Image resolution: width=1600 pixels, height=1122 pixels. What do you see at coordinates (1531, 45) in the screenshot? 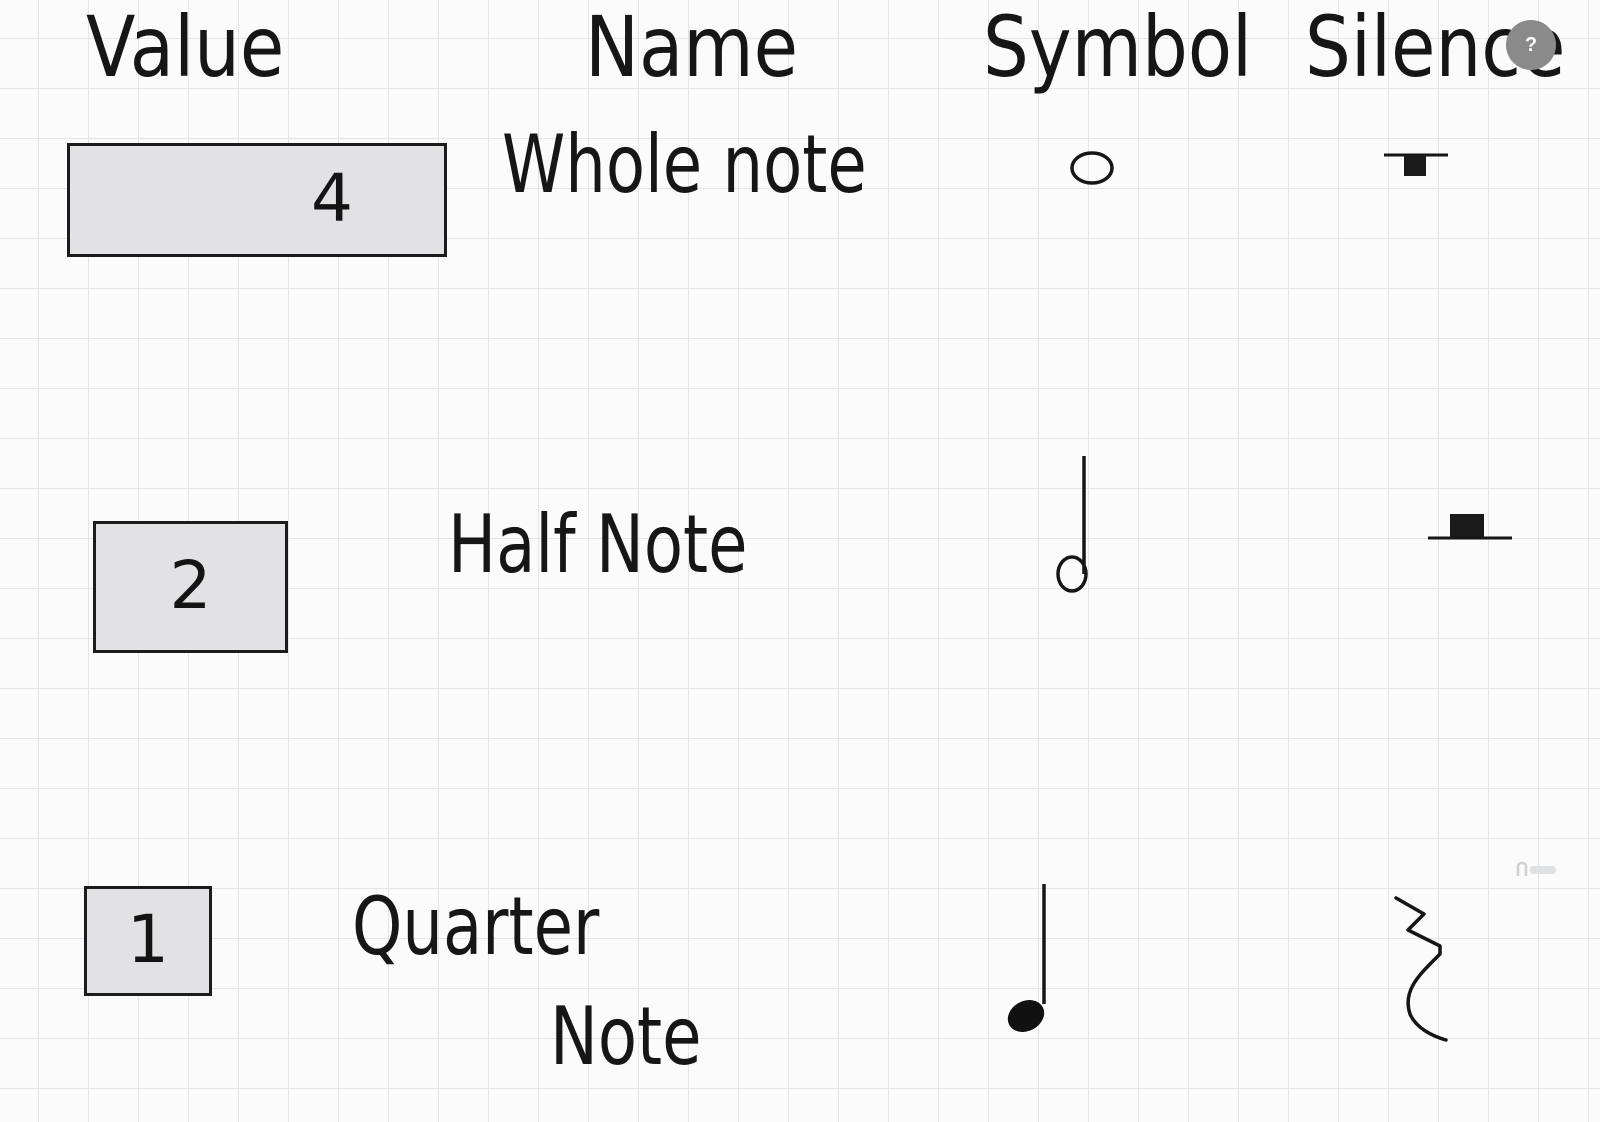
I see `help-button: ?` at bounding box center [1531, 45].